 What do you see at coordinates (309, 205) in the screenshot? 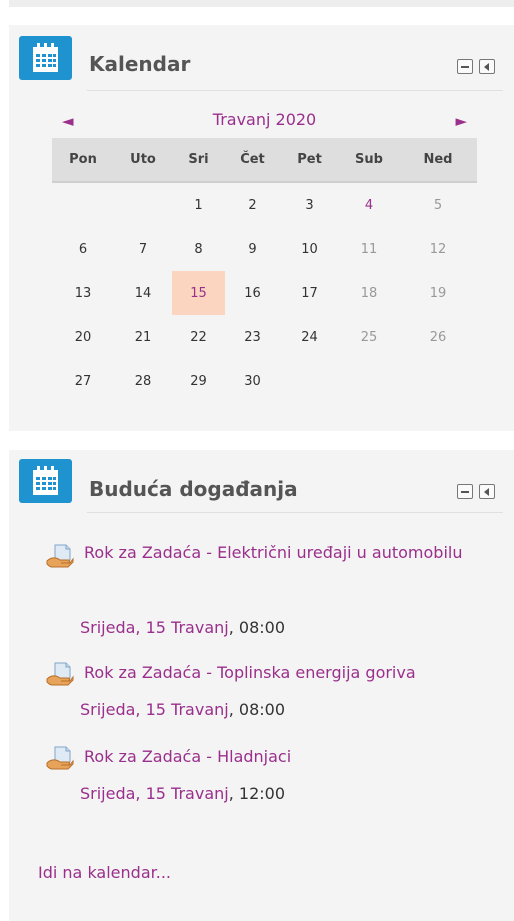
I see `calendar-day-cell: 3` at bounding box center [309, 205].